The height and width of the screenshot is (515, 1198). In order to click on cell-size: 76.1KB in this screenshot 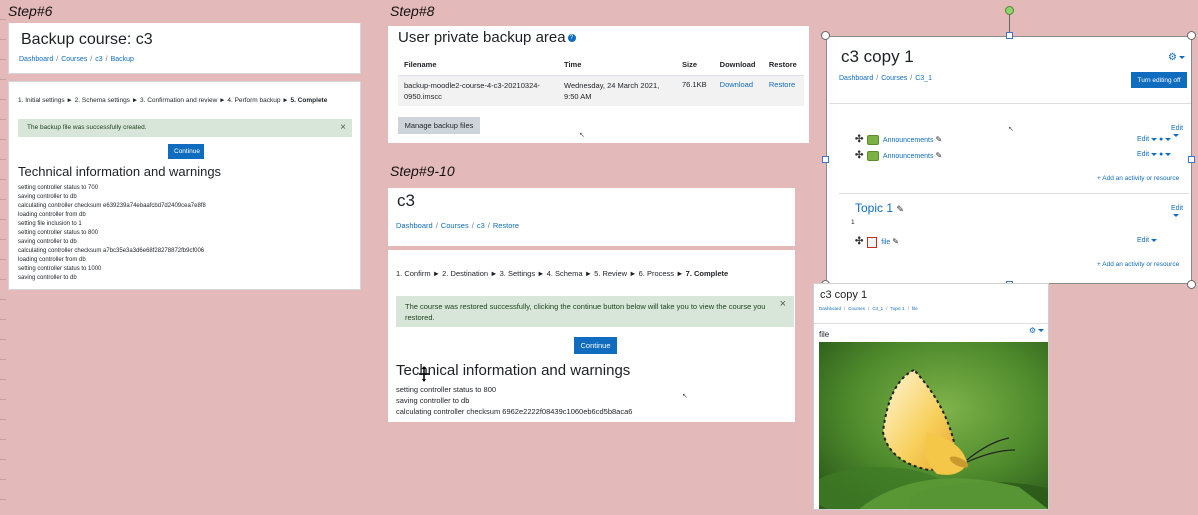, I will do `click(694, 84)`.